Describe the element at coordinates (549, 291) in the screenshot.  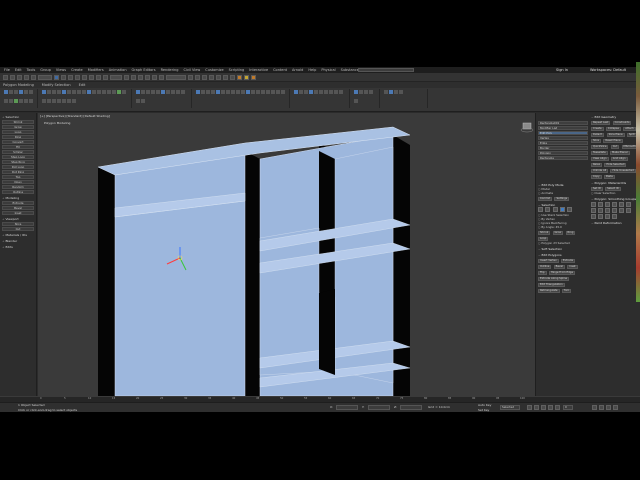
I see `retriangulate-button: Retriangulate` at that location.